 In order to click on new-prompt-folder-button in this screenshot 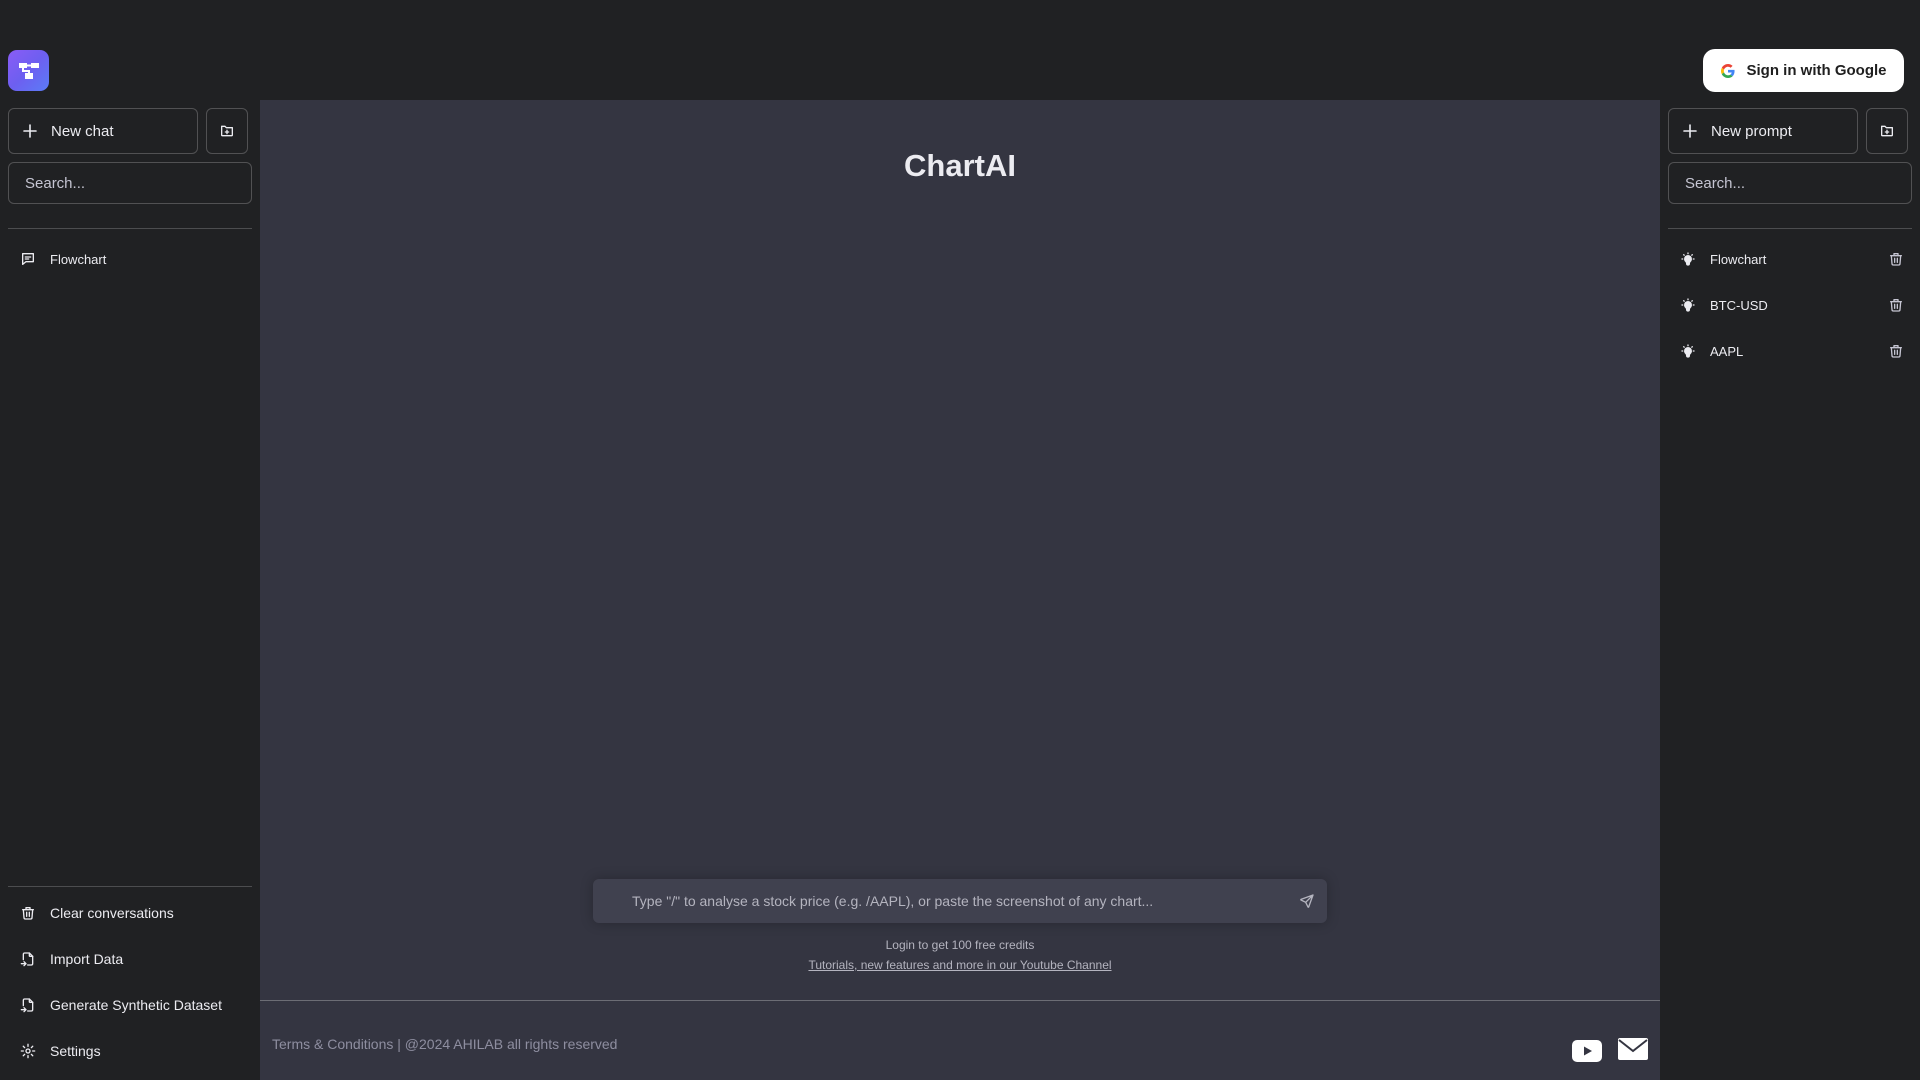, I will do `click(1887, 131)`.